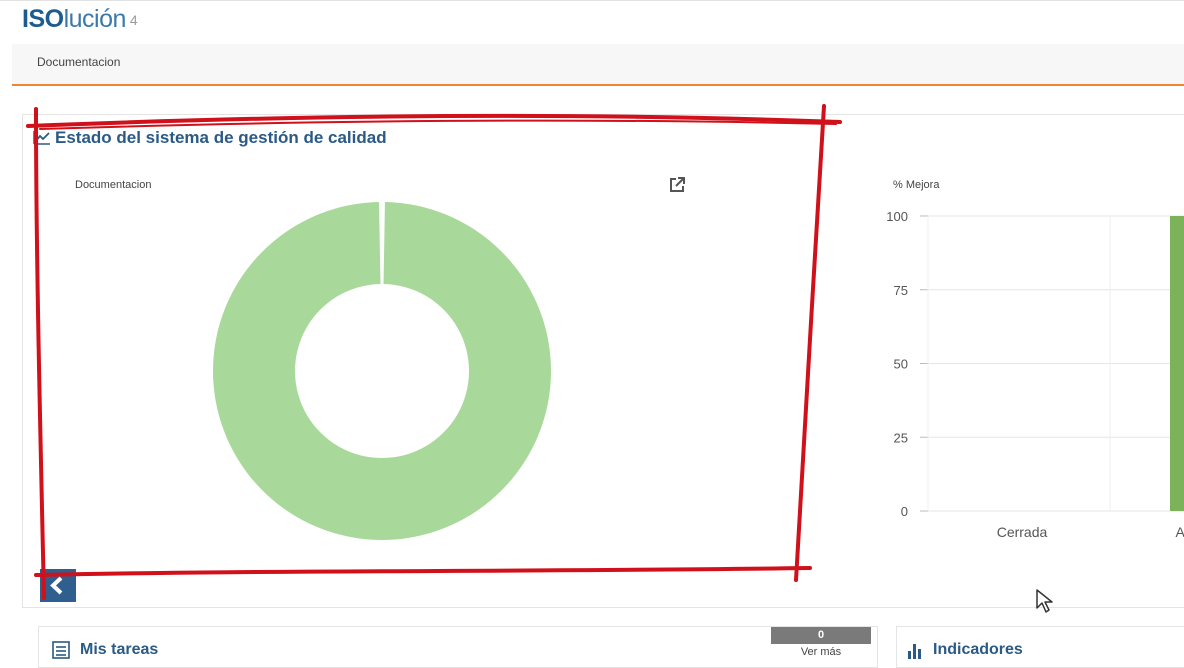 The width and height of the screenshot is (1184, 668). I want to click on collapse-button, so click(58, 585).